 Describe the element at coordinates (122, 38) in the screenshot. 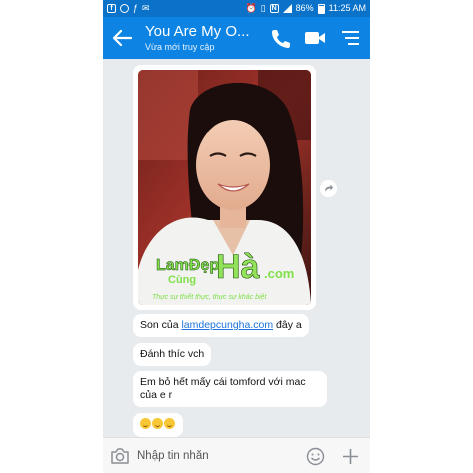

I see `back-icon` at that location.